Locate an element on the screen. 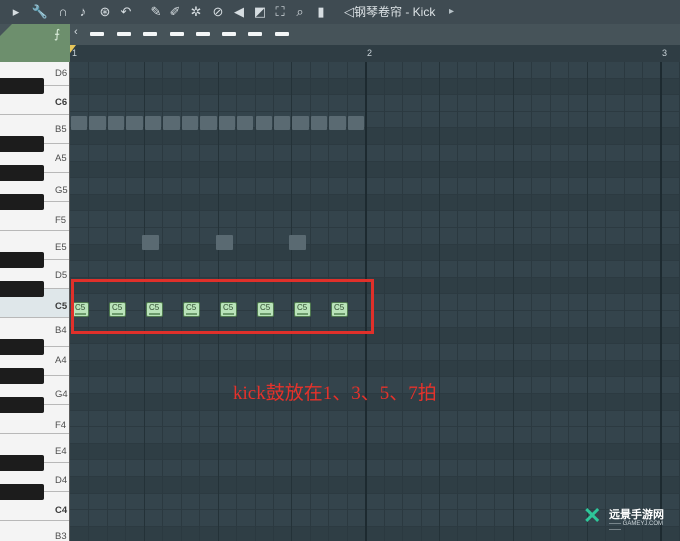 The width and height of the screenshot is (680, 541). select-icon: ⛶ is located at coordinates (280, 12).